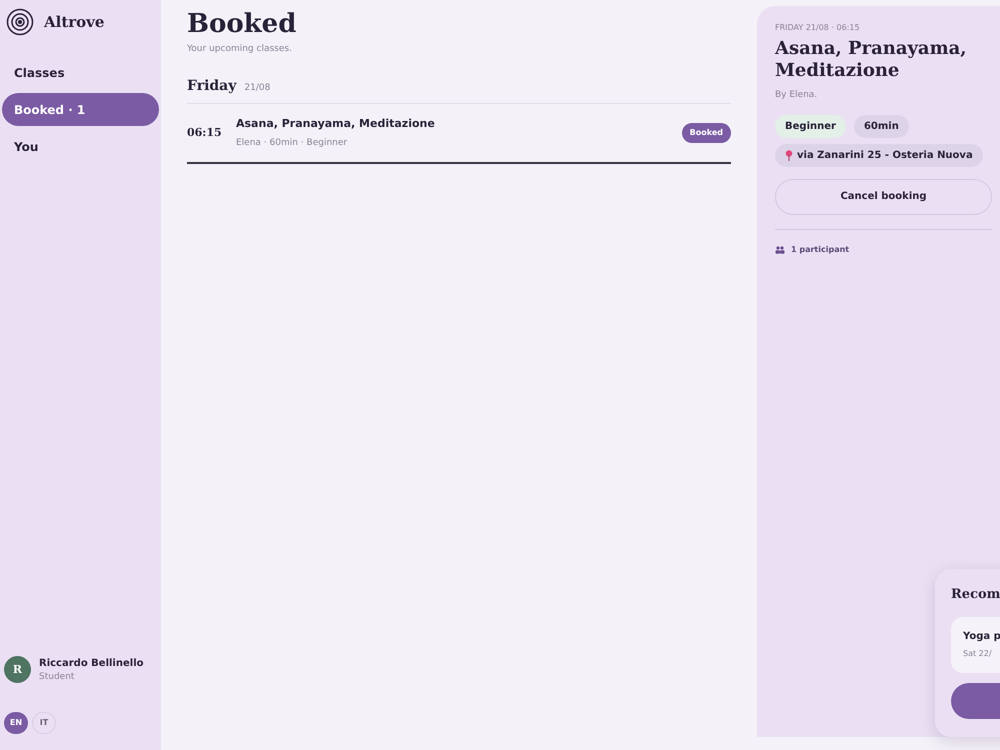 The height and width of the screenshot is (750, 1000). I want to click on class-when: FRIDAY 21/08 · 06:15, so click(818, 28).